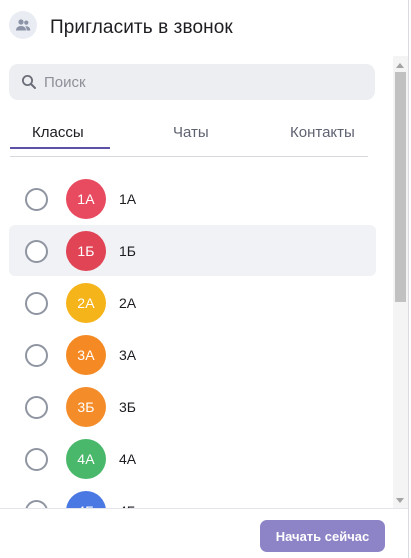 The image size is (411, 558). I want to click on header: Пригласить в звонок, so click(205, 28).